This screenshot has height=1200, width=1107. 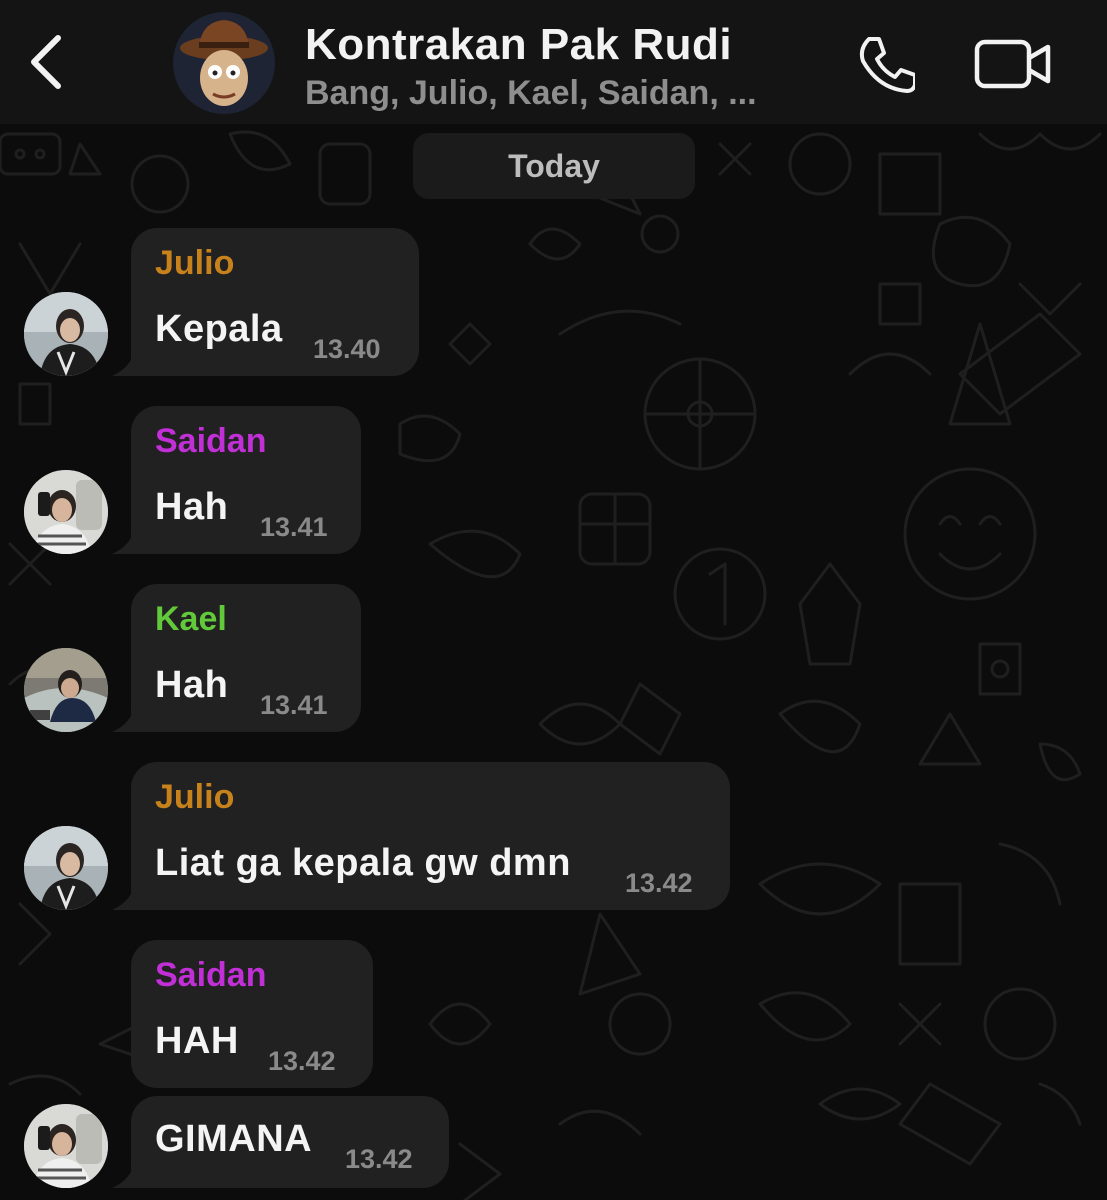 I want to click on message-bubble: Julio Liat ga kepala gw dmn 13.42, so click(x=430, y=836).